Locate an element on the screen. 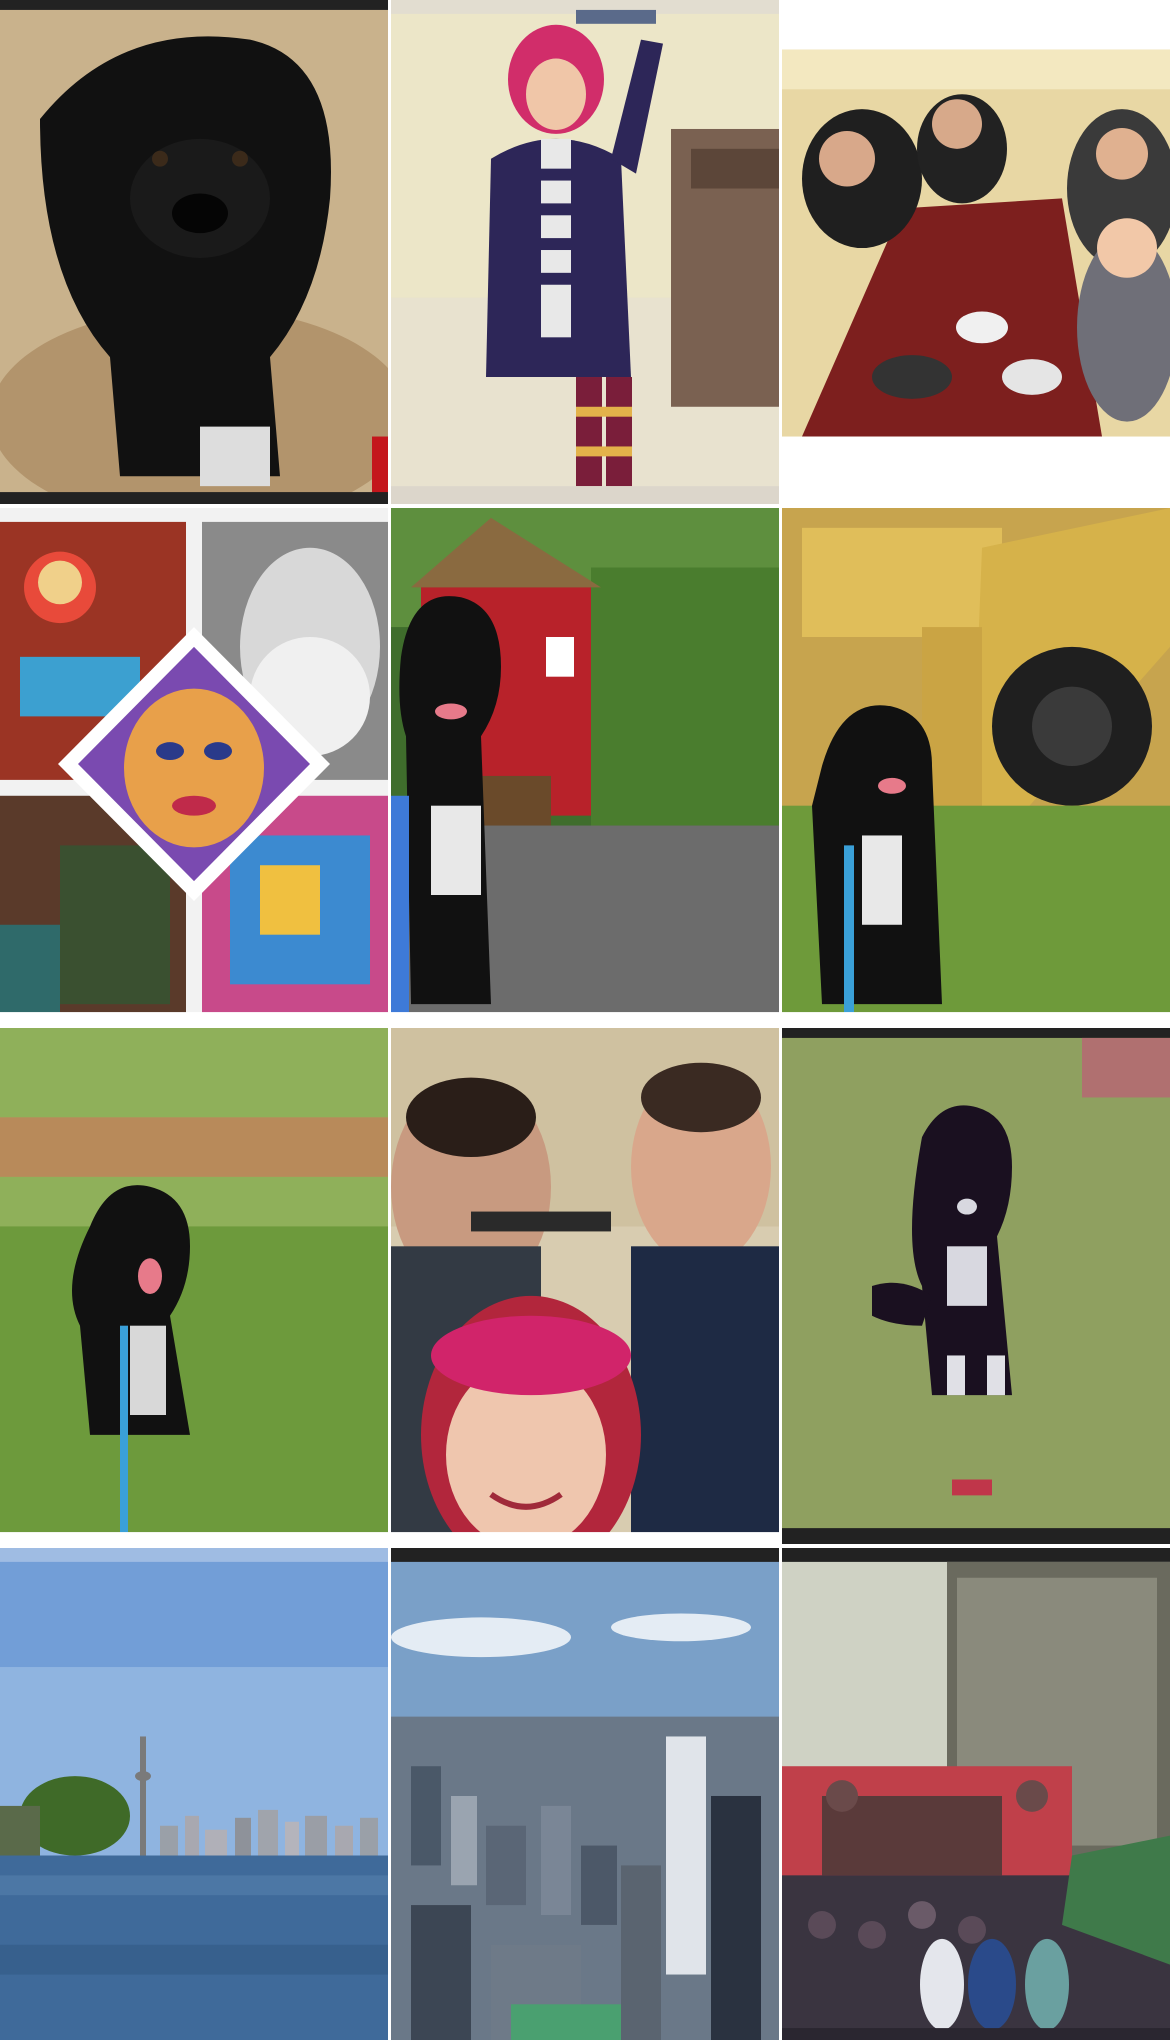 The image size is (1170, 2044). photo-tile-dog-lawn is located at coordinates (976, 1288).